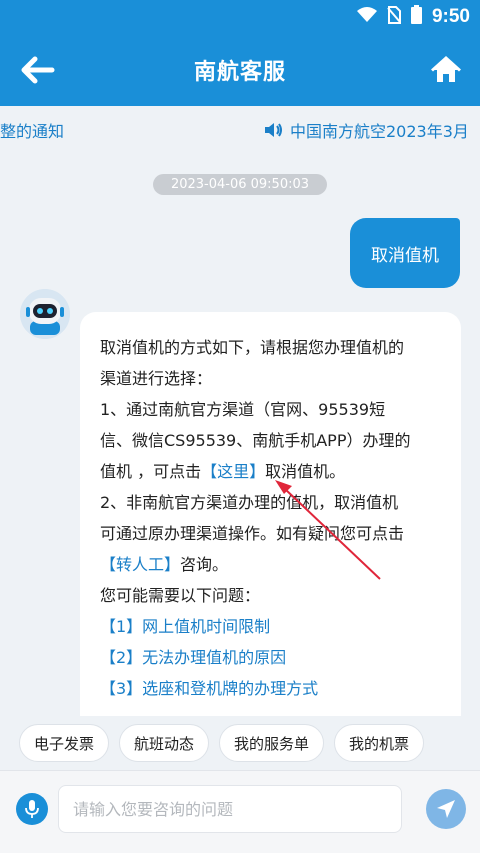 This screenshot has width=480, height=853. Describe the element at coordinates (243, 409) in the screenshot. I see `bot-text-line: 1、通过南航官方渠道（官网、95539短` at that location.